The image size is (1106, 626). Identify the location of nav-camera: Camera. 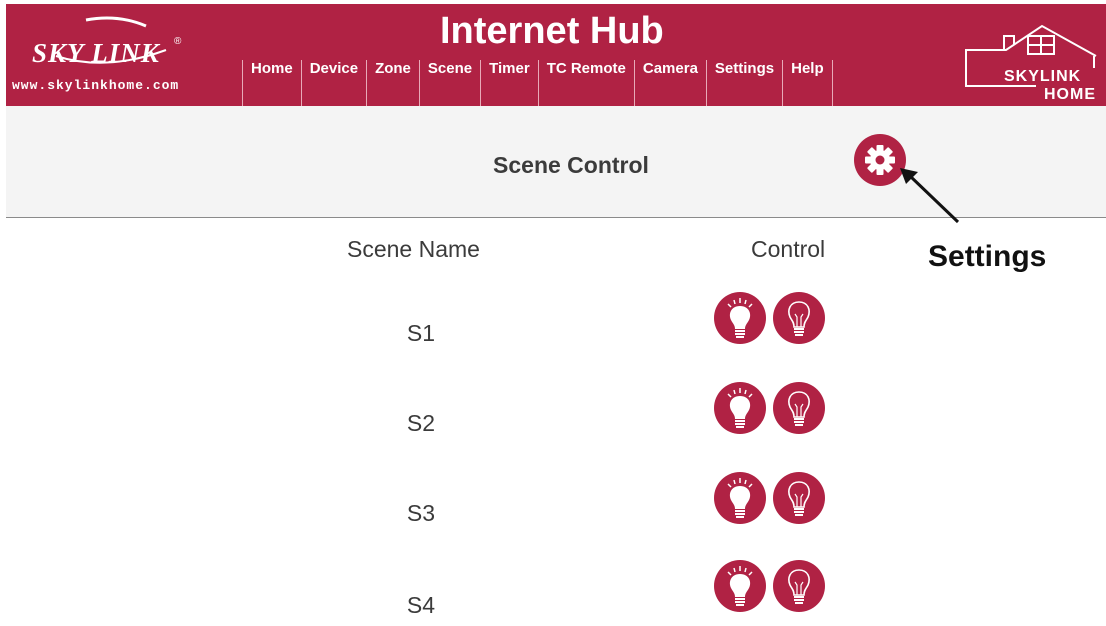
(669, 83).